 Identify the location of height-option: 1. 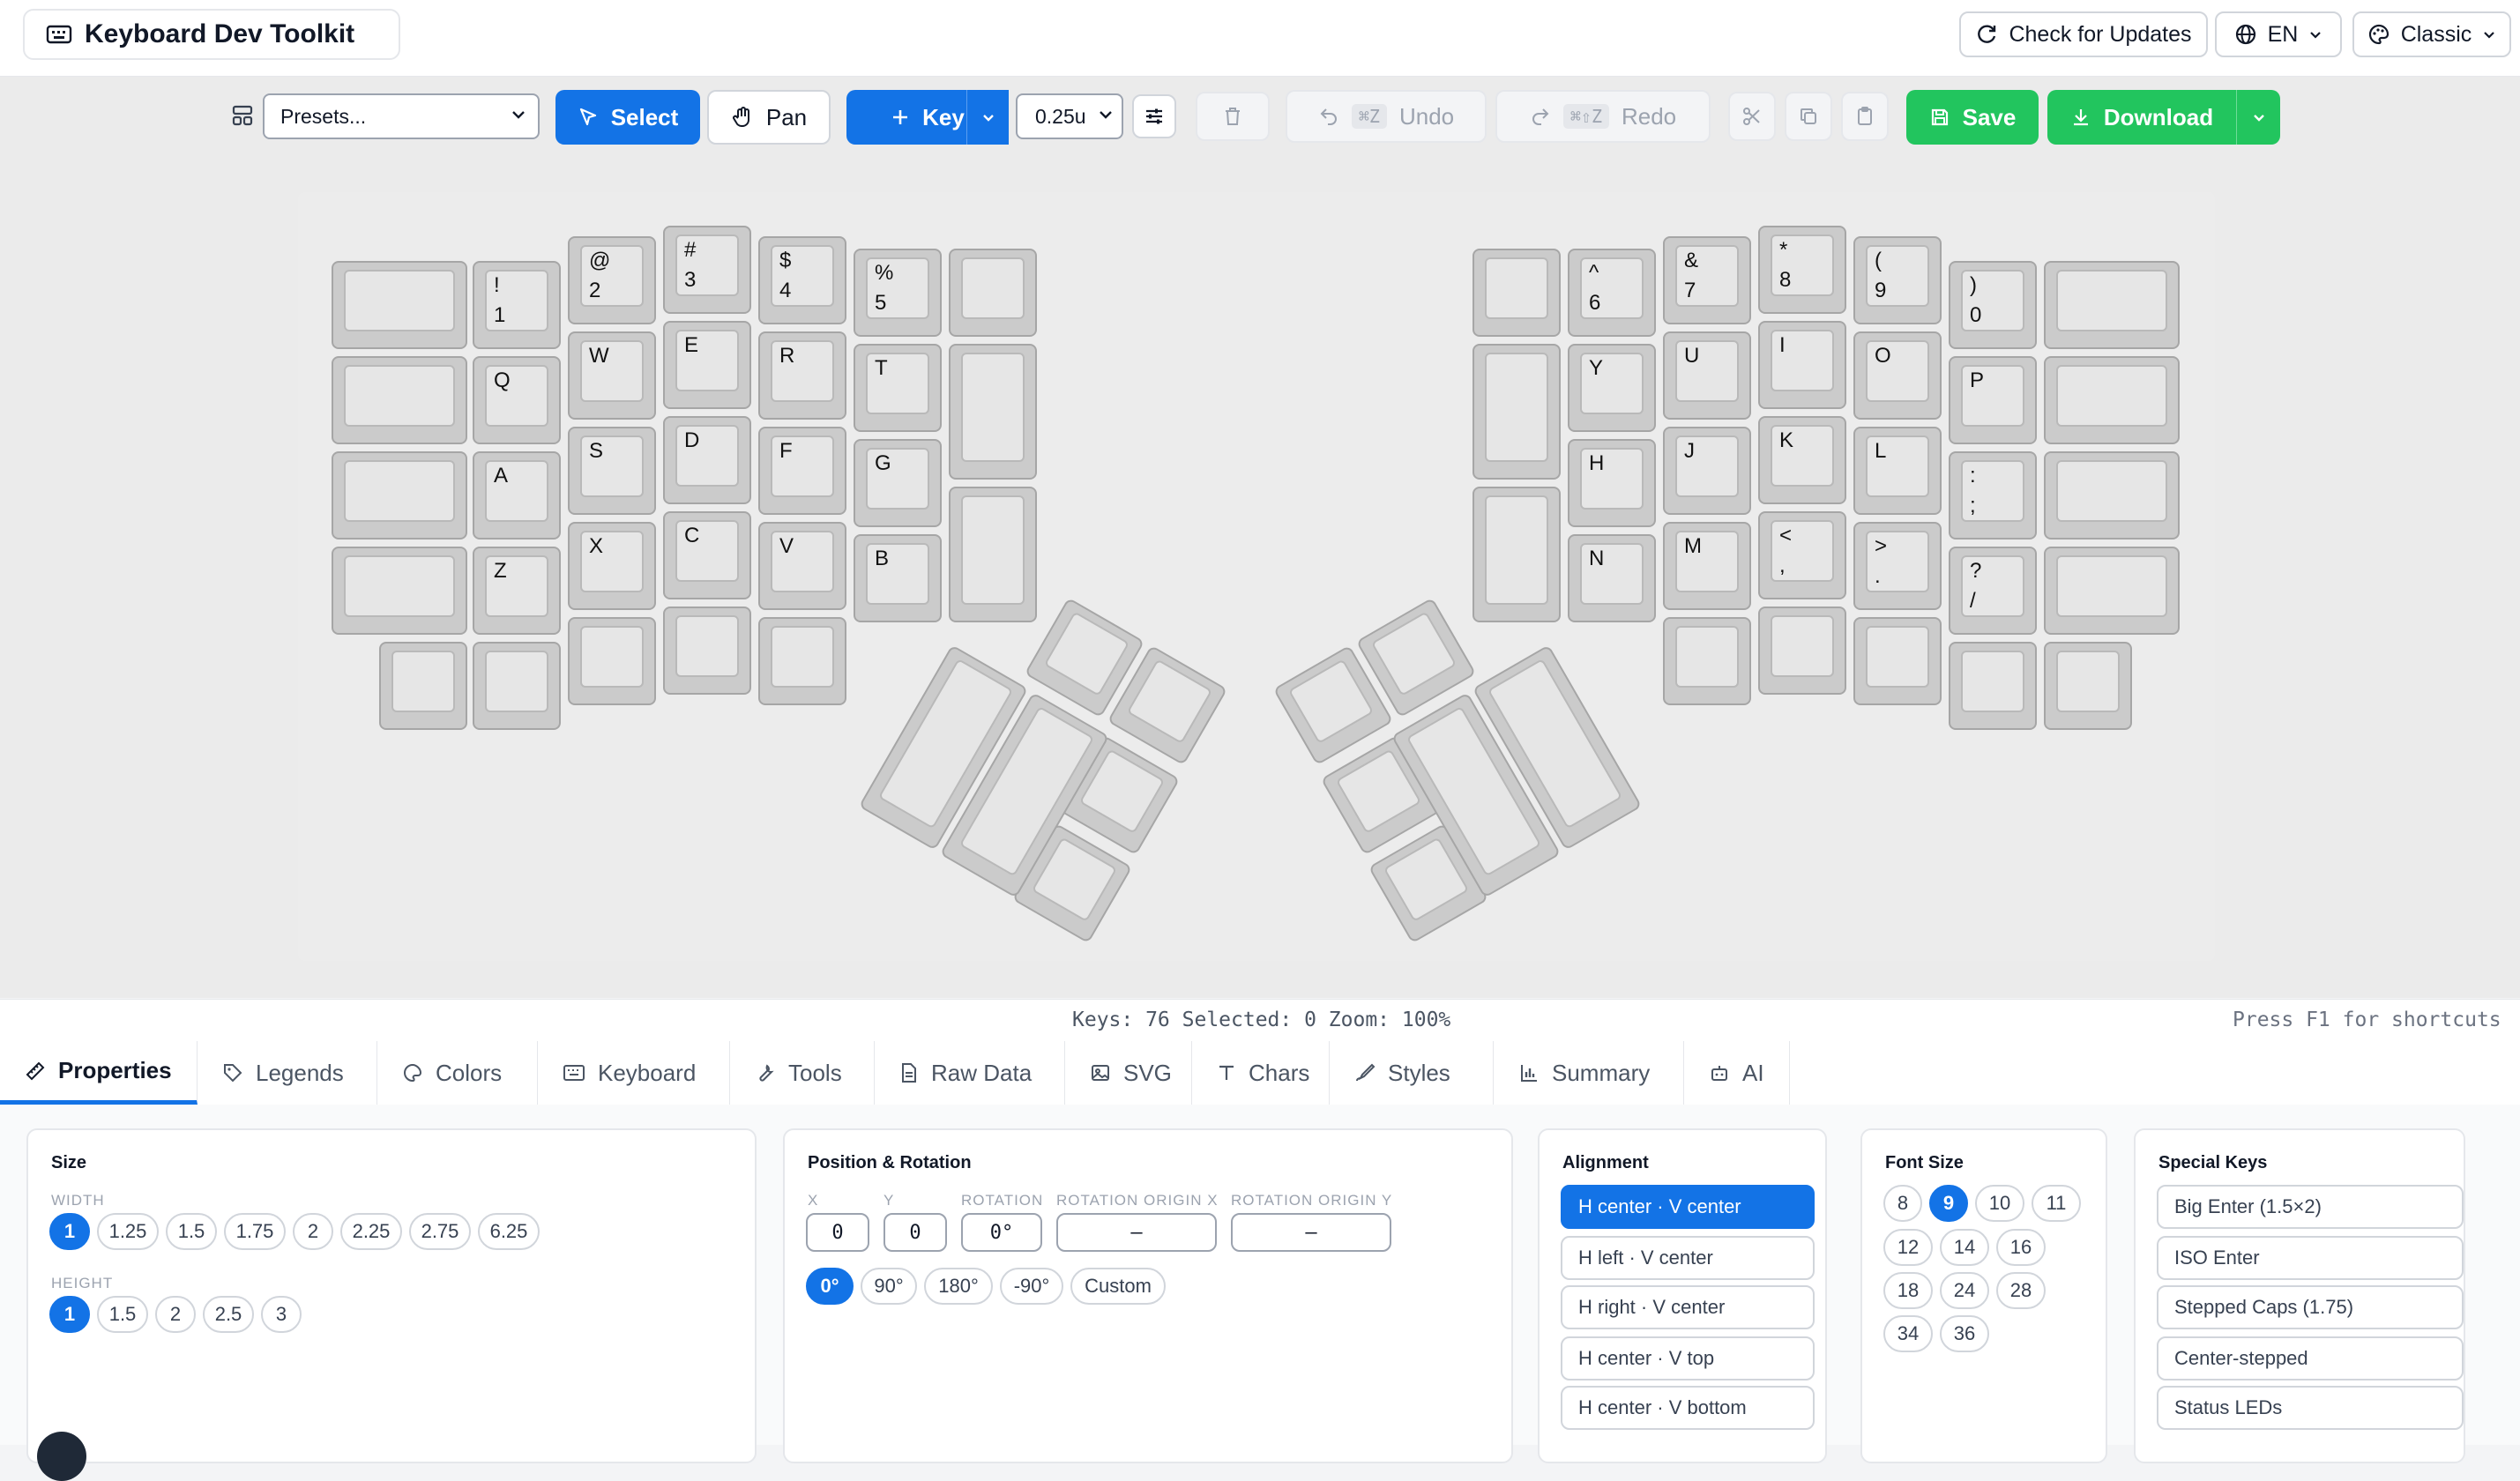
(69, 1314).